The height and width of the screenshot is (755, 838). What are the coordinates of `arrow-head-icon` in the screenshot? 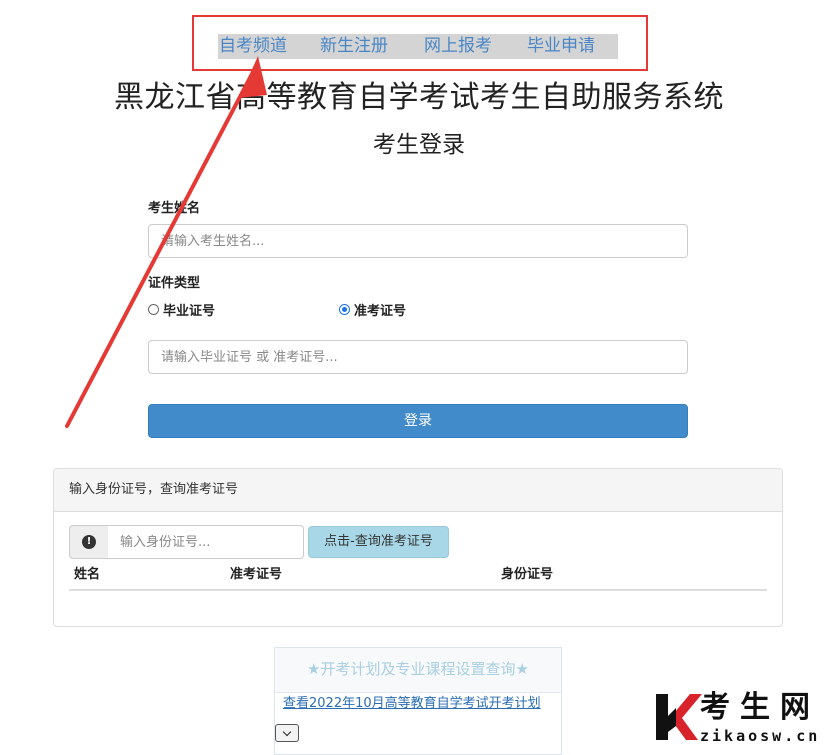 It's located at (253, 77).